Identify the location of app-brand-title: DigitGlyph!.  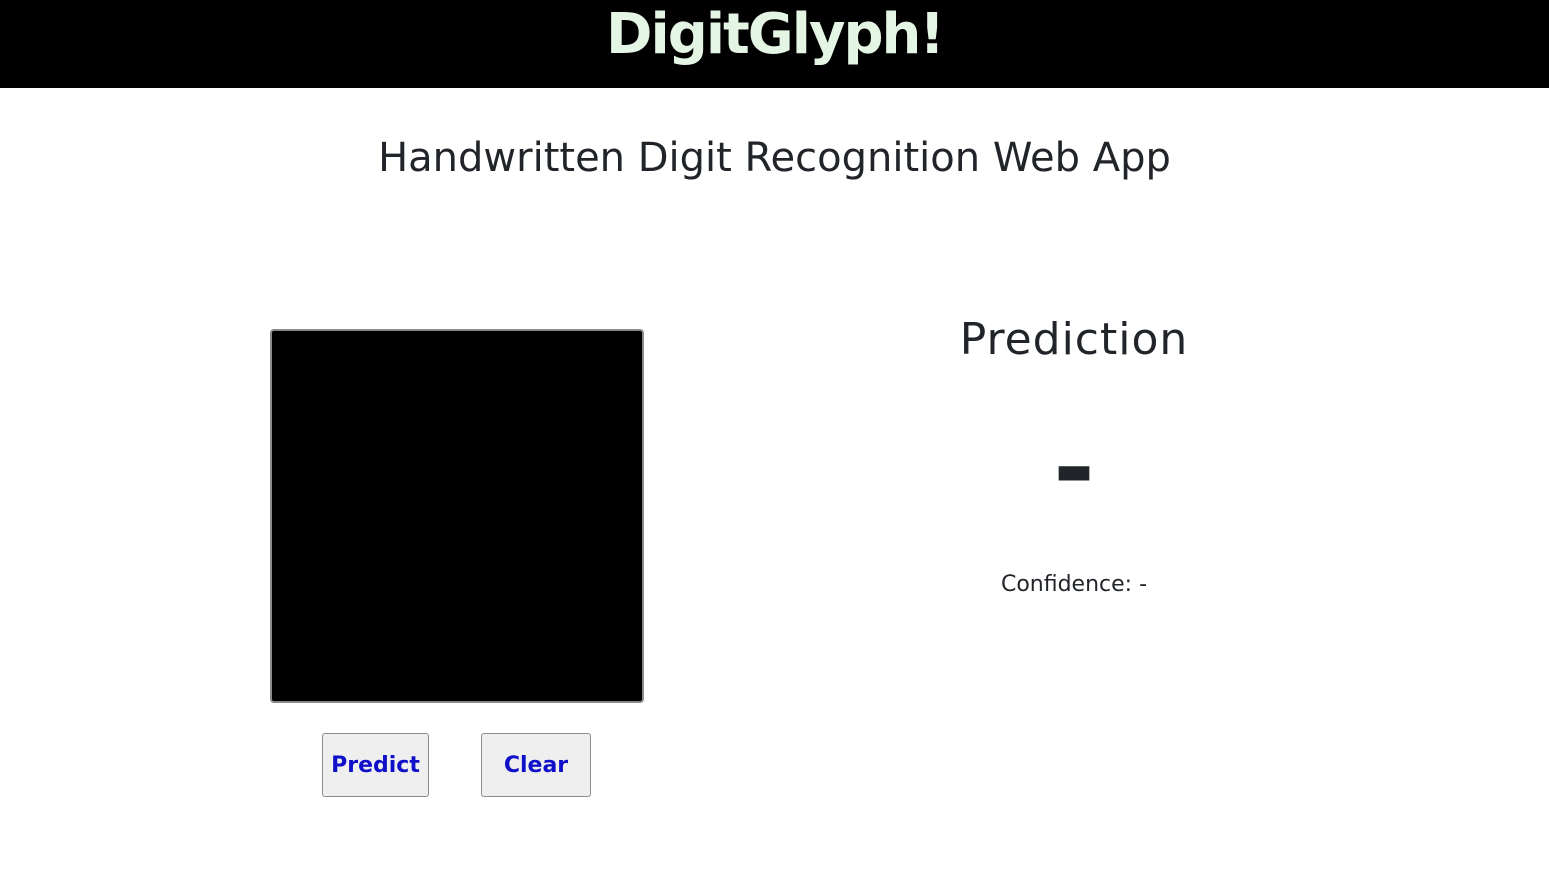
(775, 34).